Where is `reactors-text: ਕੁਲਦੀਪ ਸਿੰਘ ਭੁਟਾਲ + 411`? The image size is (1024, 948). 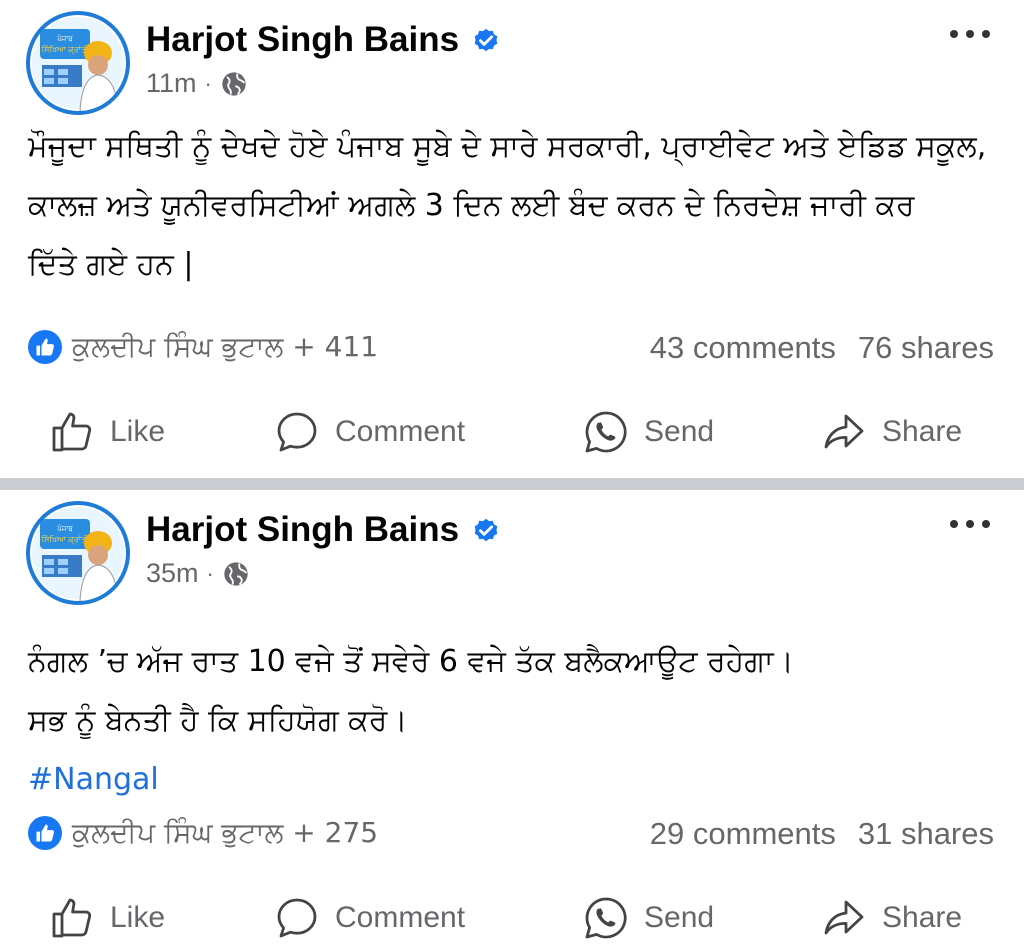 reactors-text: ਕੁਲਦੀਪ ਸਿੰਘ ਭੁਟਾਲ + 411 is located at coordinates (225, 346).